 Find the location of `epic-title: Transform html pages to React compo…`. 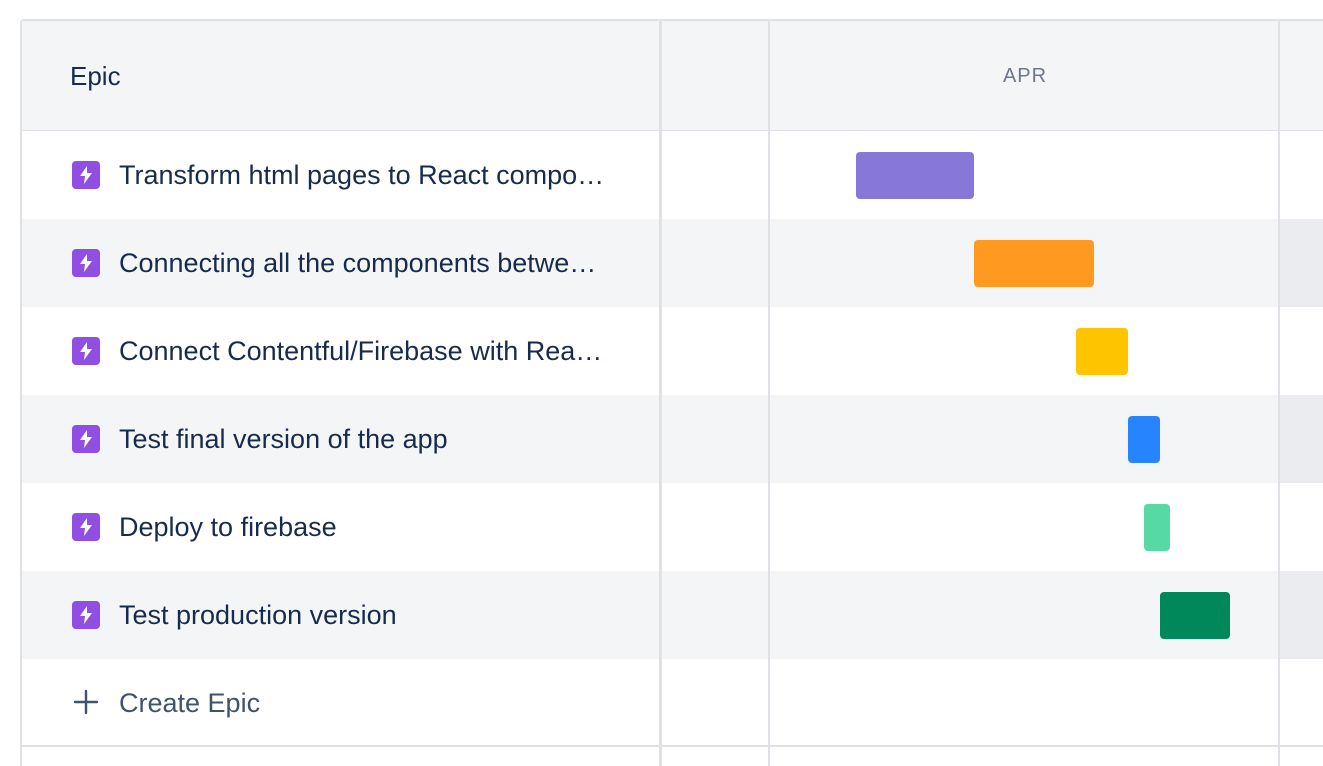

epic-title: Transform html pages to React compo… is located at coordinates (381, 175).